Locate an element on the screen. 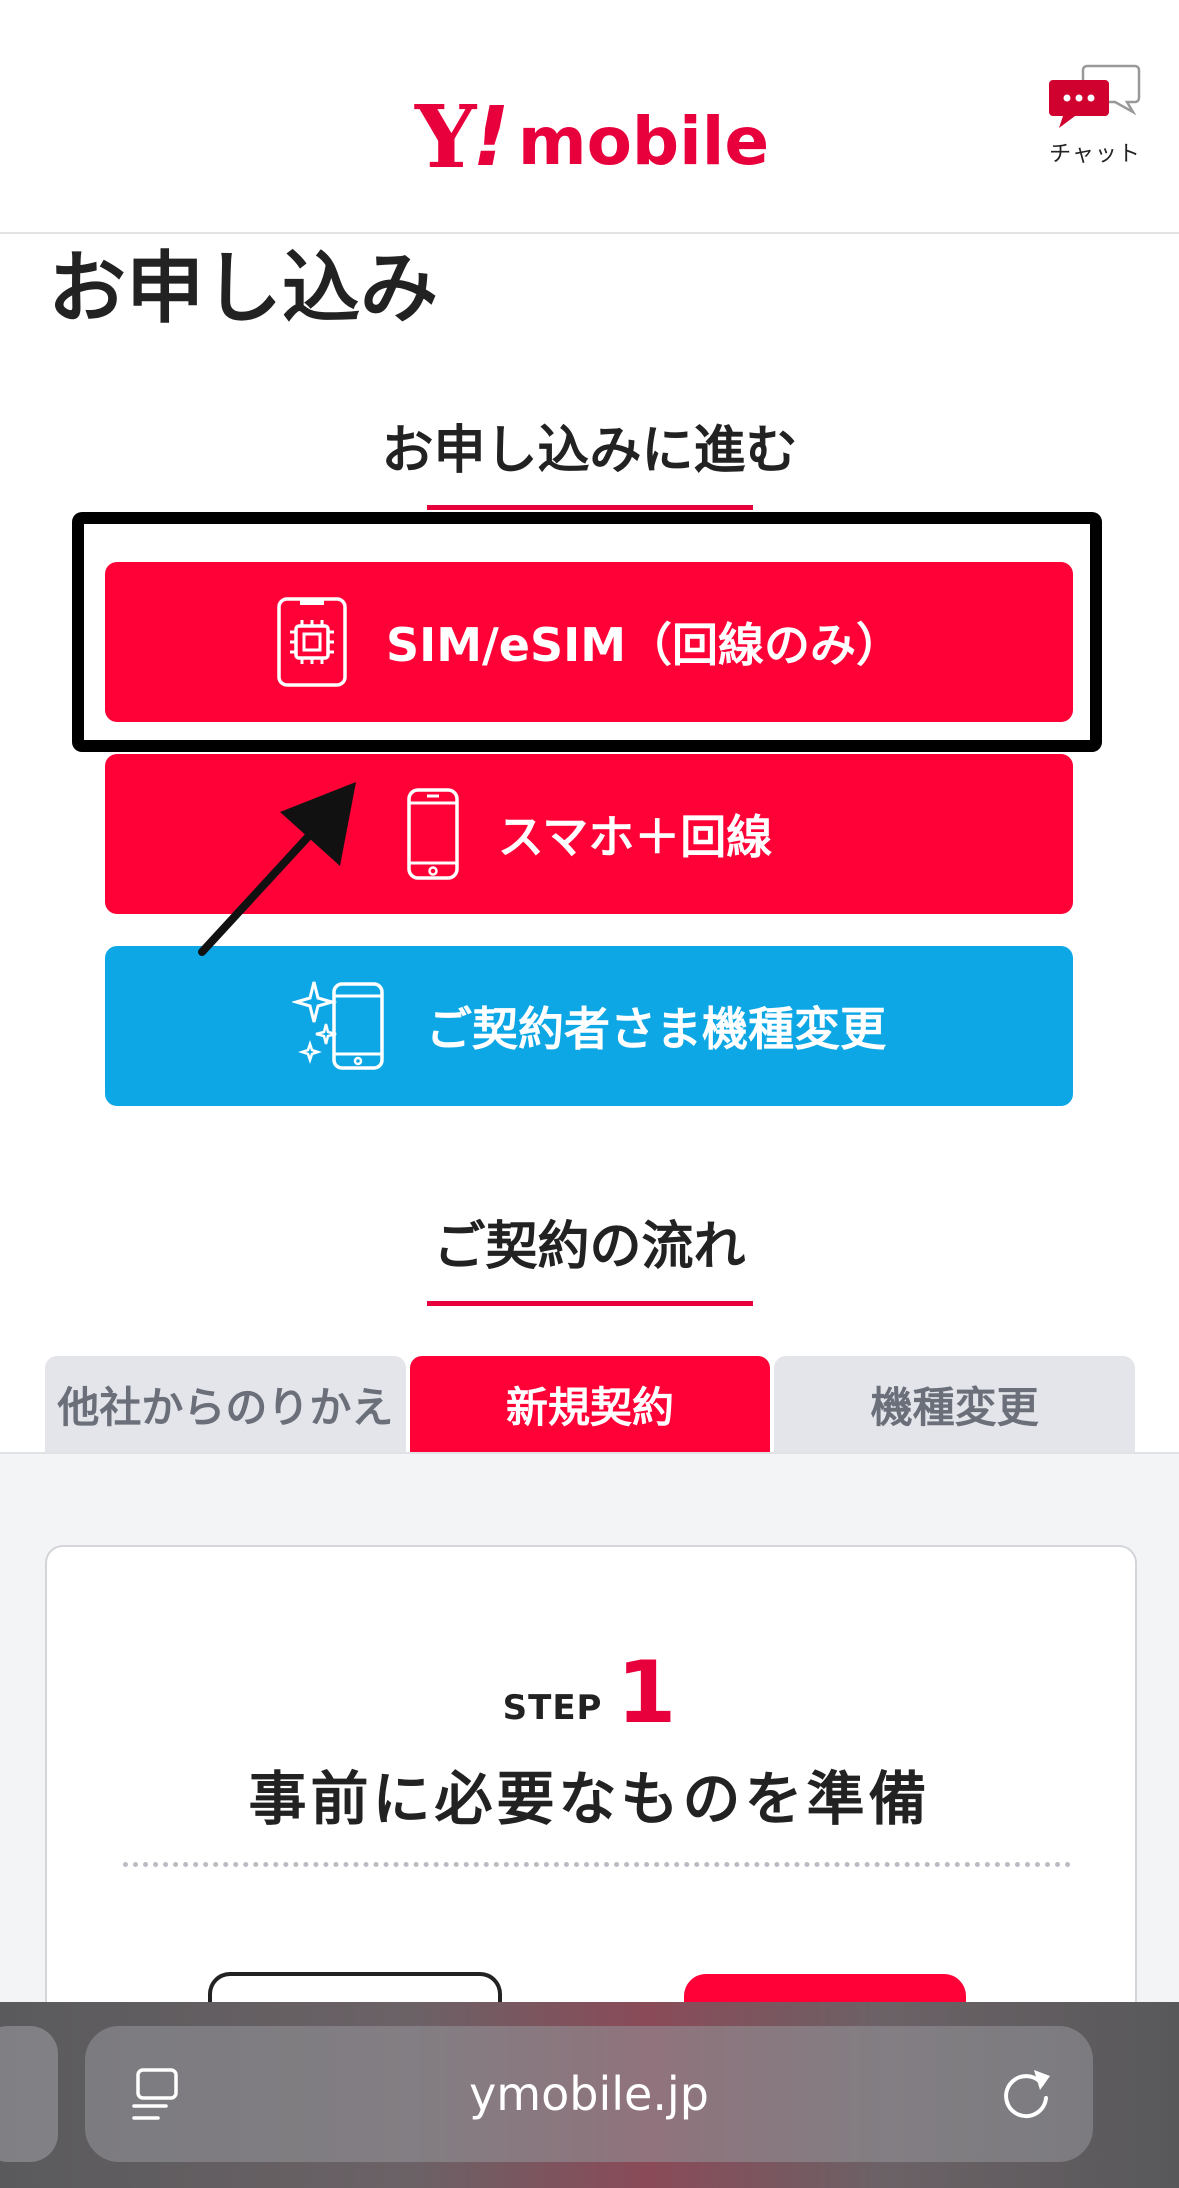  flow-tabs: 他社からのりかえ 新規契約 機種変更 is located at coordinates (590, 1404).